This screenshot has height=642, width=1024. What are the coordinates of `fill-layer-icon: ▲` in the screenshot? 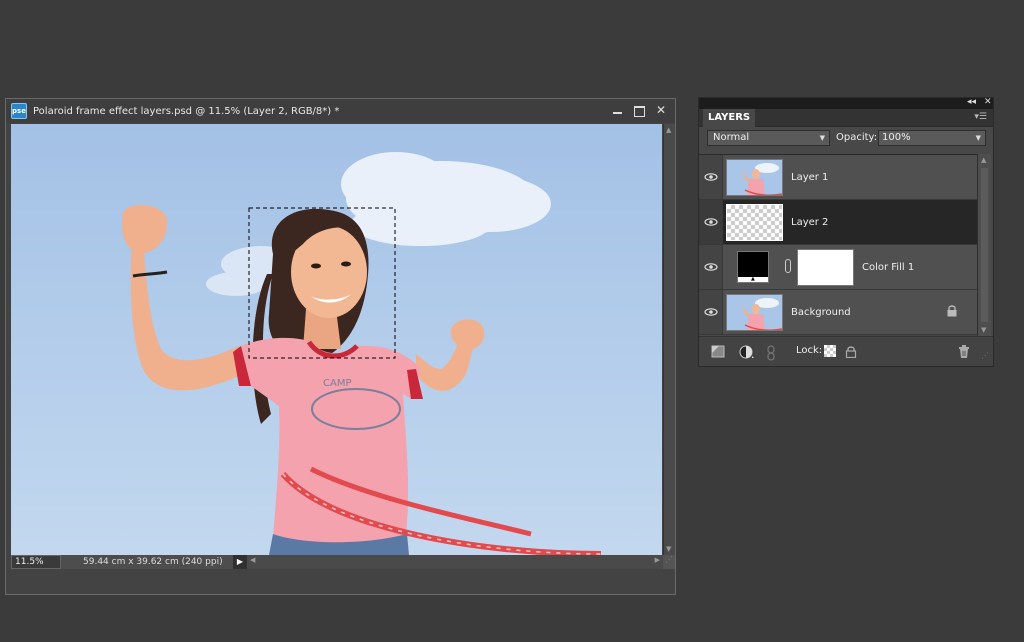 It's located at (753, 267).